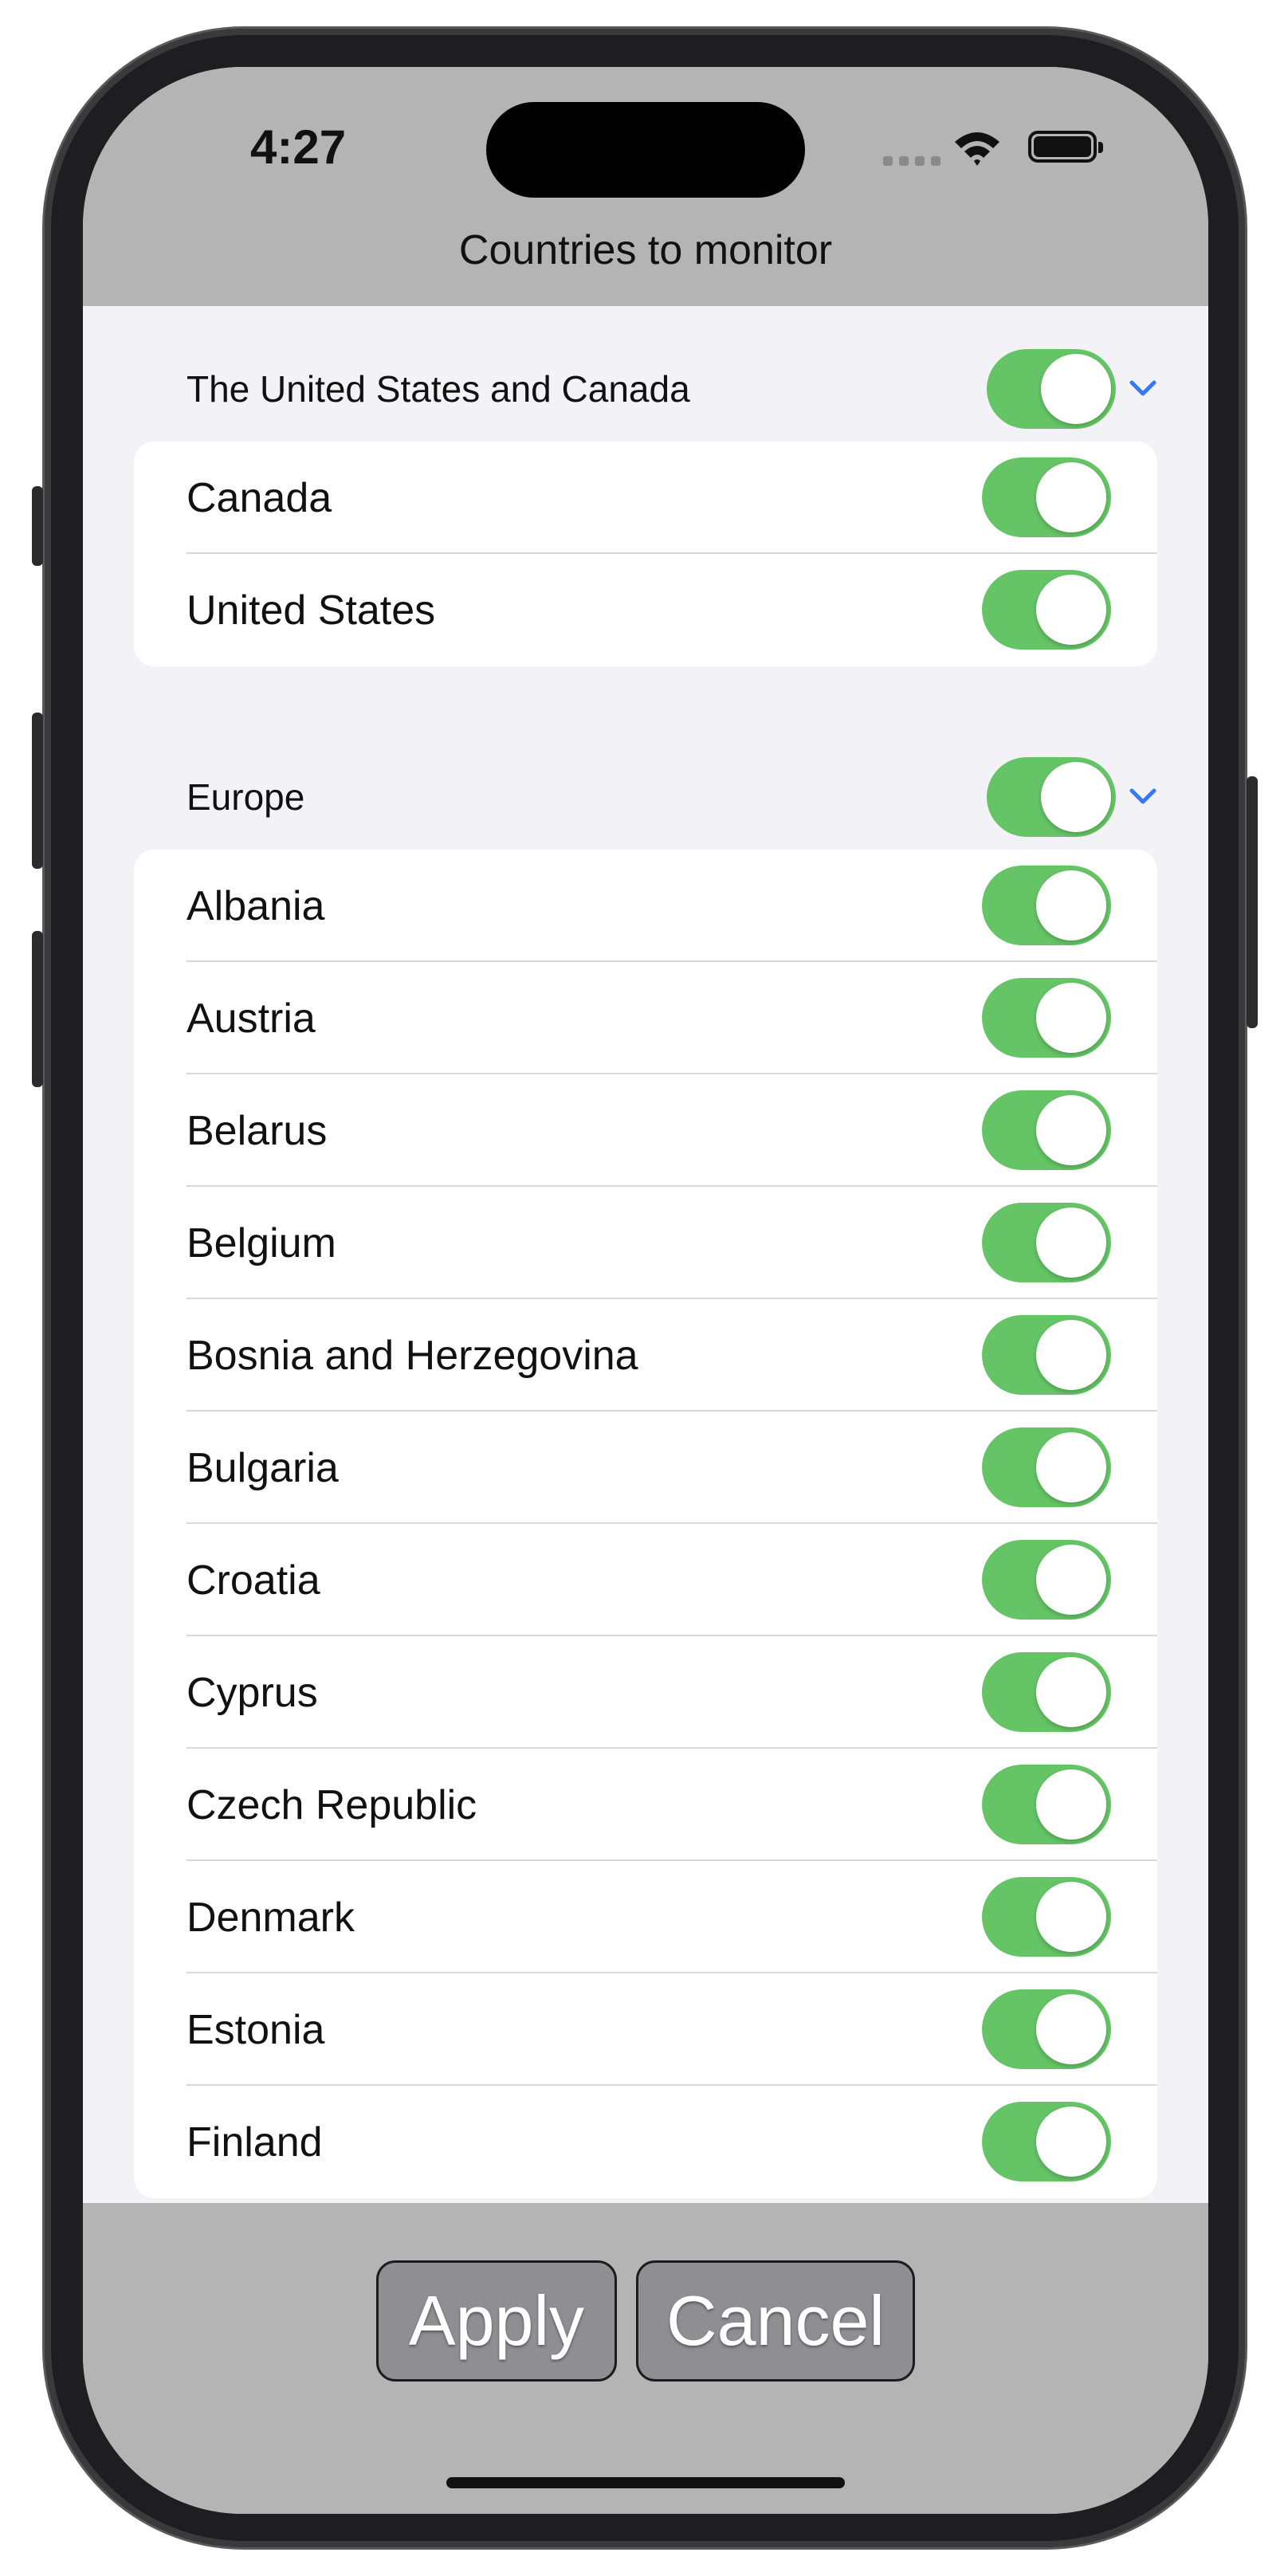 The width and height of the screenshot is (1288, 2576). I want to click on section-toggle-us-canada, so click(1051, 389).